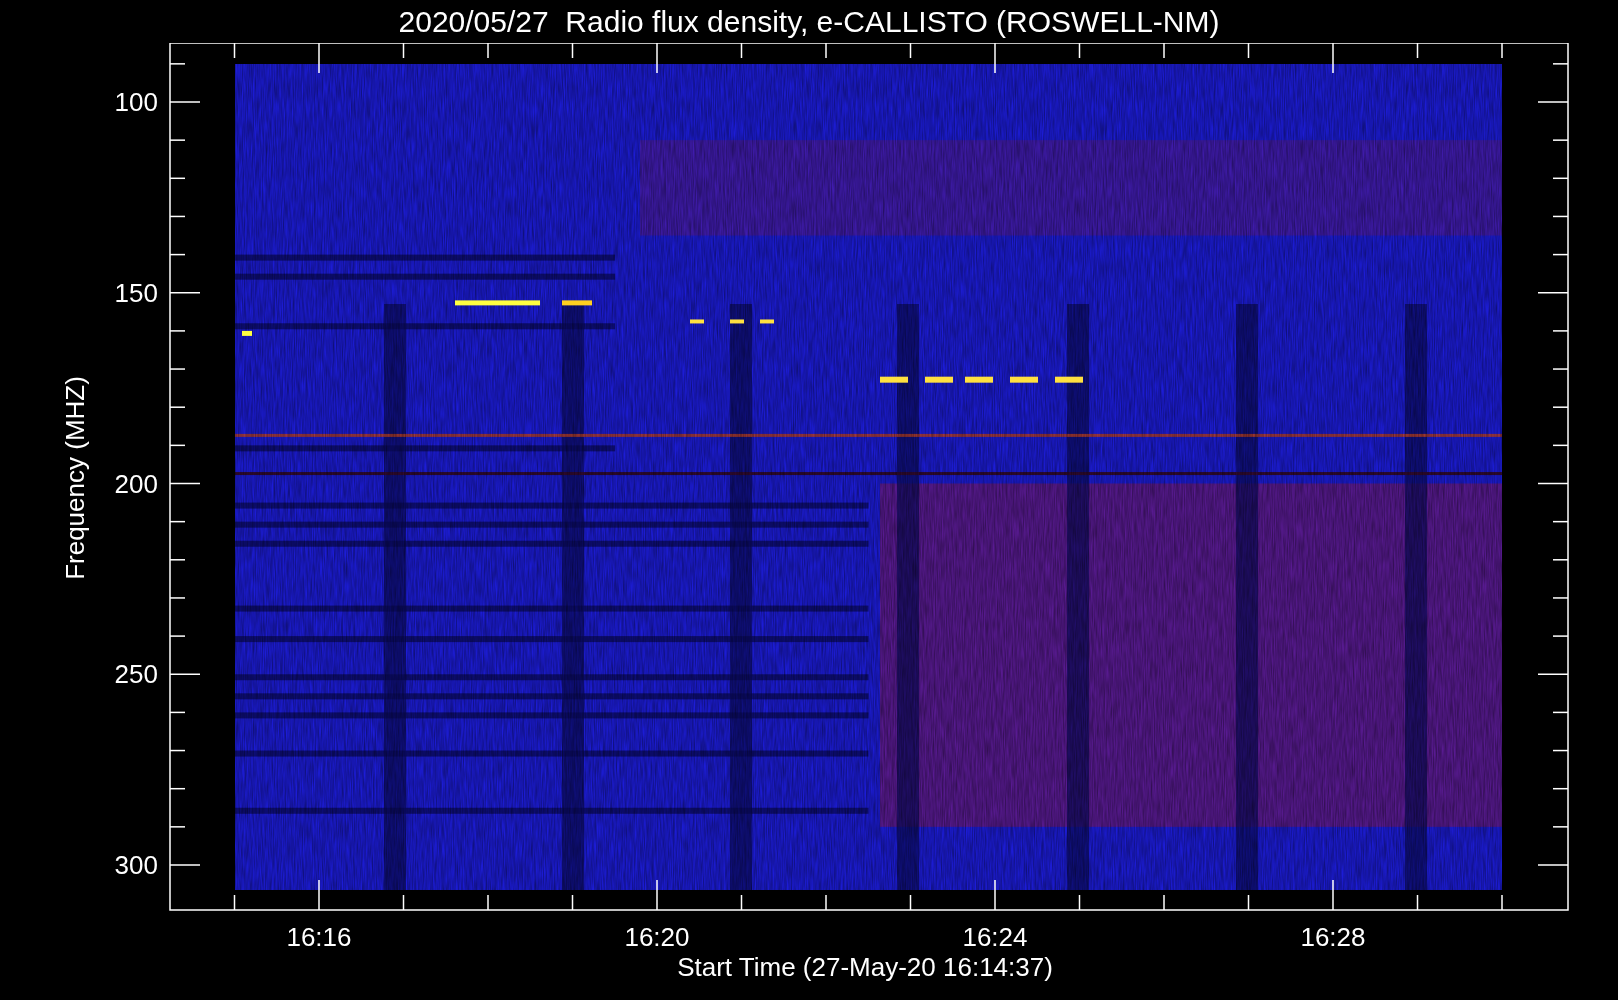 The width and height of the screenshot is (1618, 1000). What do you see at coordinates (75, 478) in the screenshot?
I see `axis-label: Frequency (MHZ)` at bounding box center [75, 478].